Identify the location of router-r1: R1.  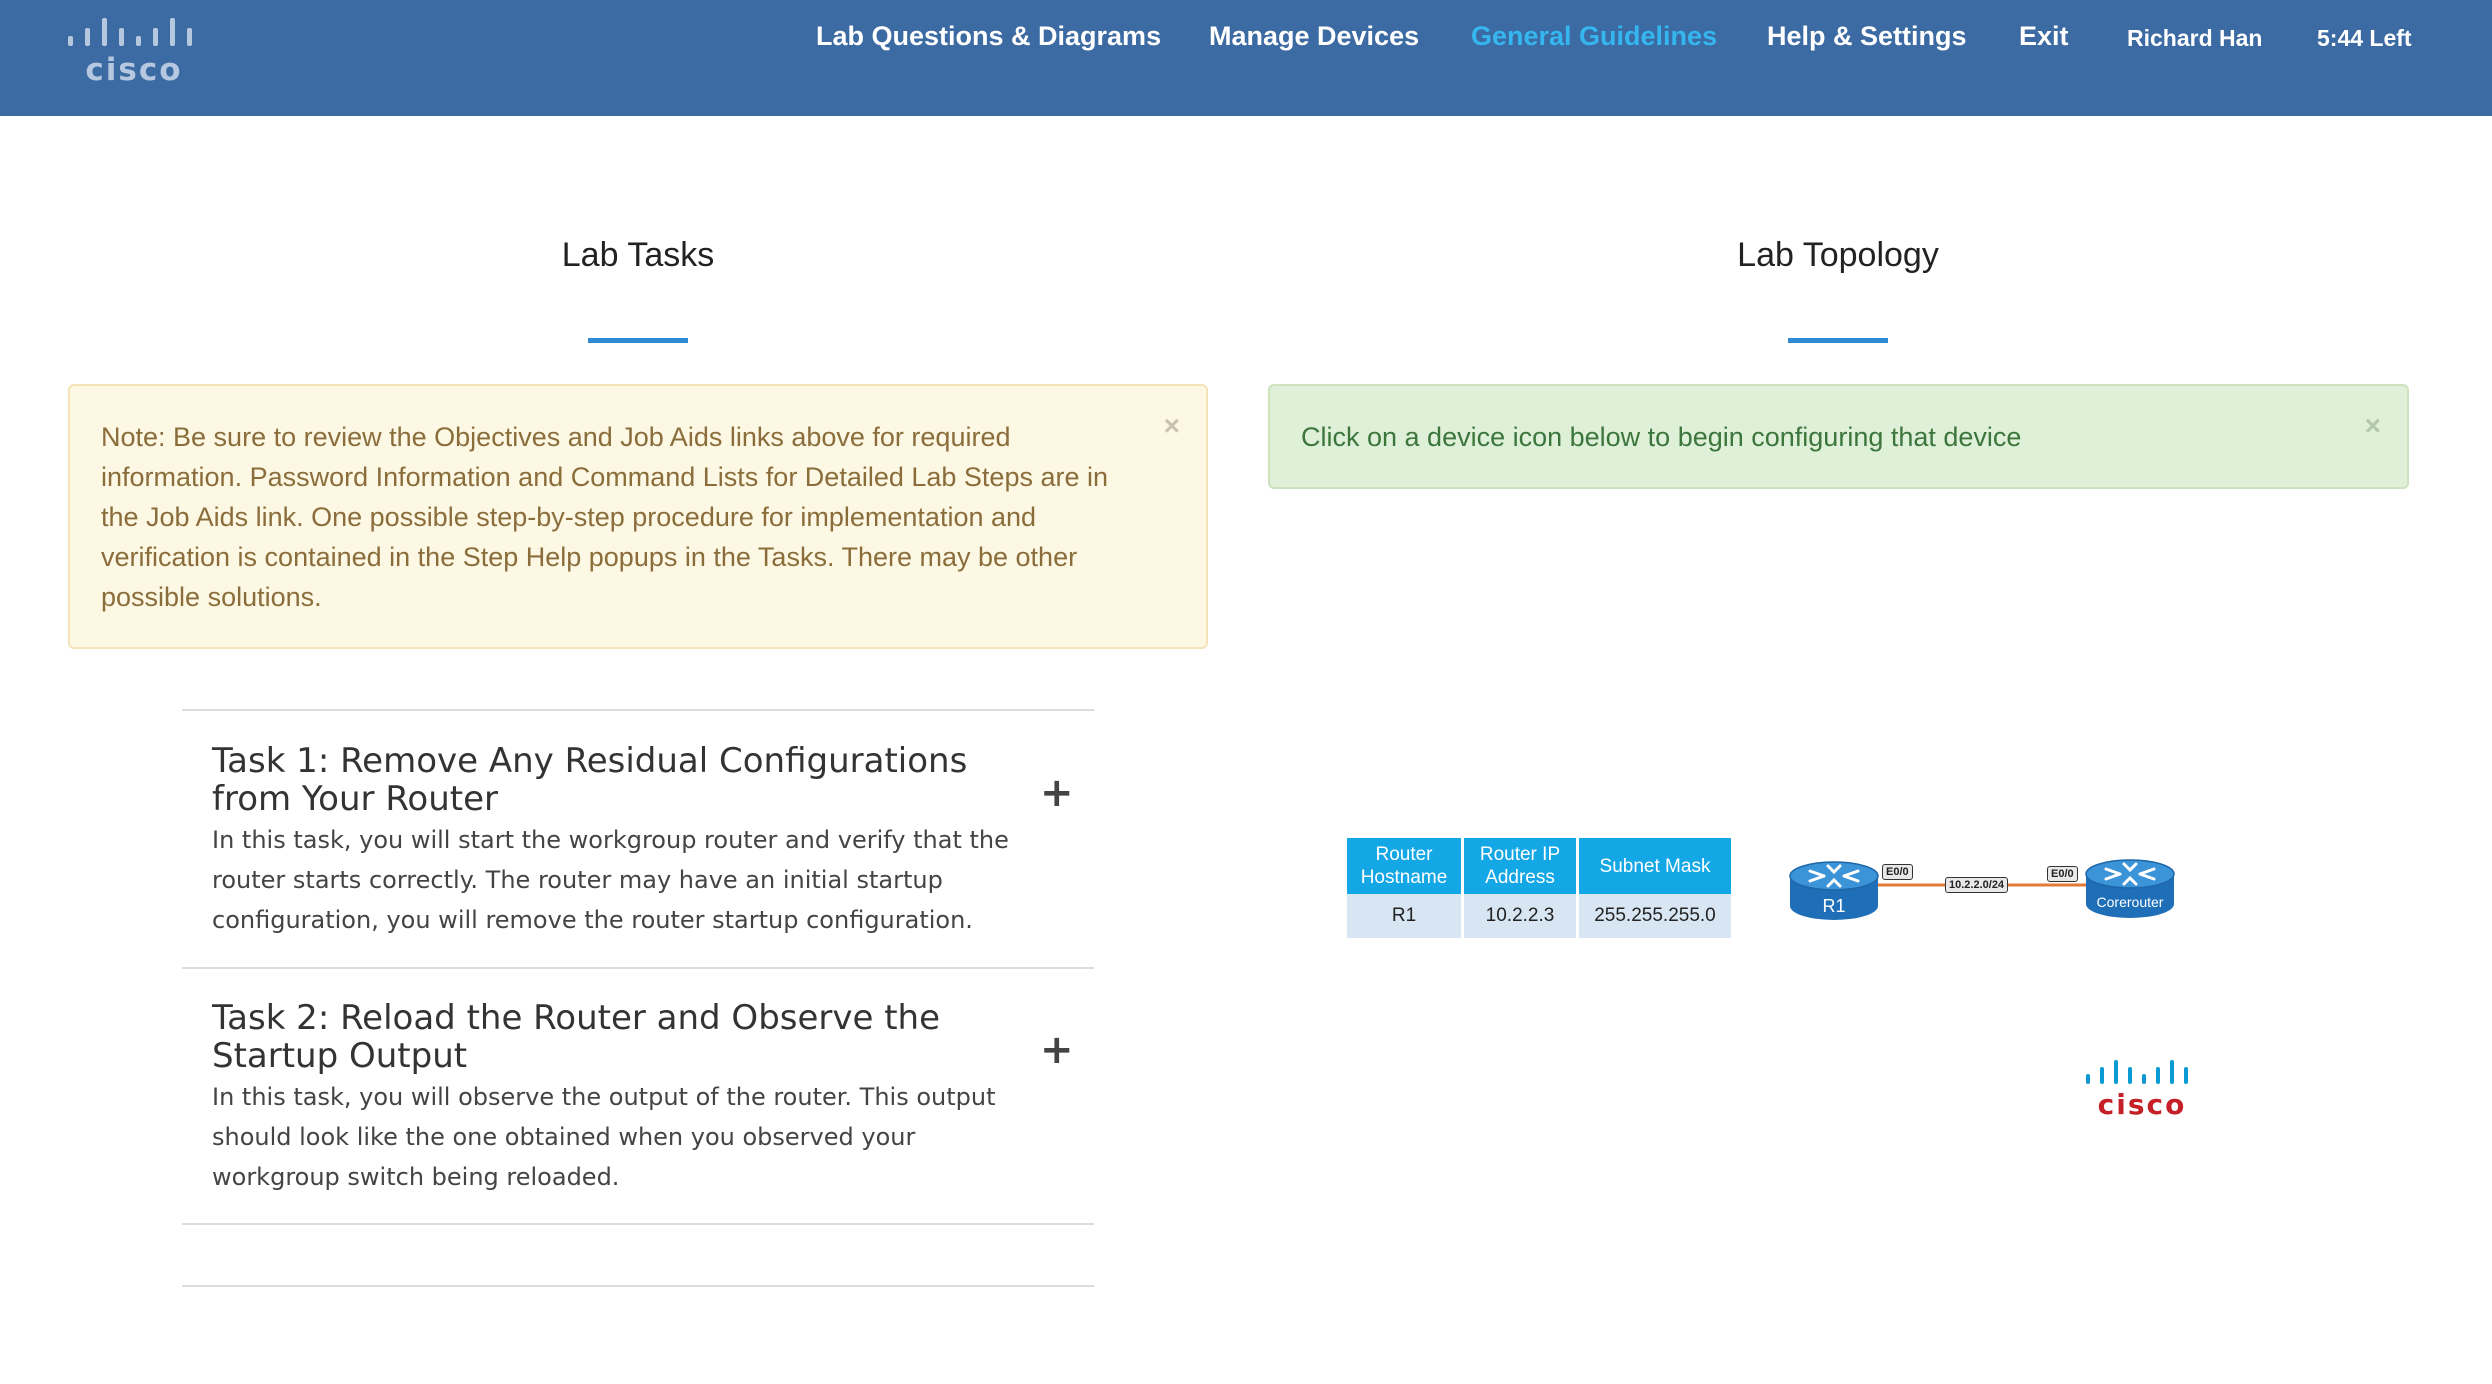
(1834, 890).